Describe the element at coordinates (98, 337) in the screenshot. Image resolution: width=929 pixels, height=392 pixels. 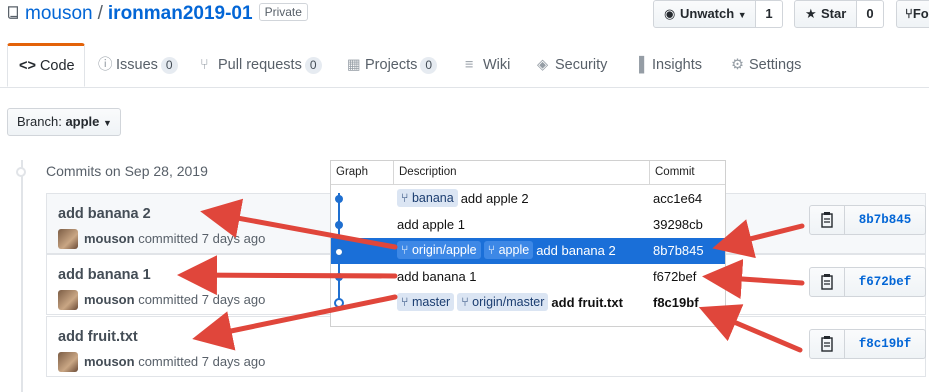
I see `commit-message-link: add fruit.txt` at that location.